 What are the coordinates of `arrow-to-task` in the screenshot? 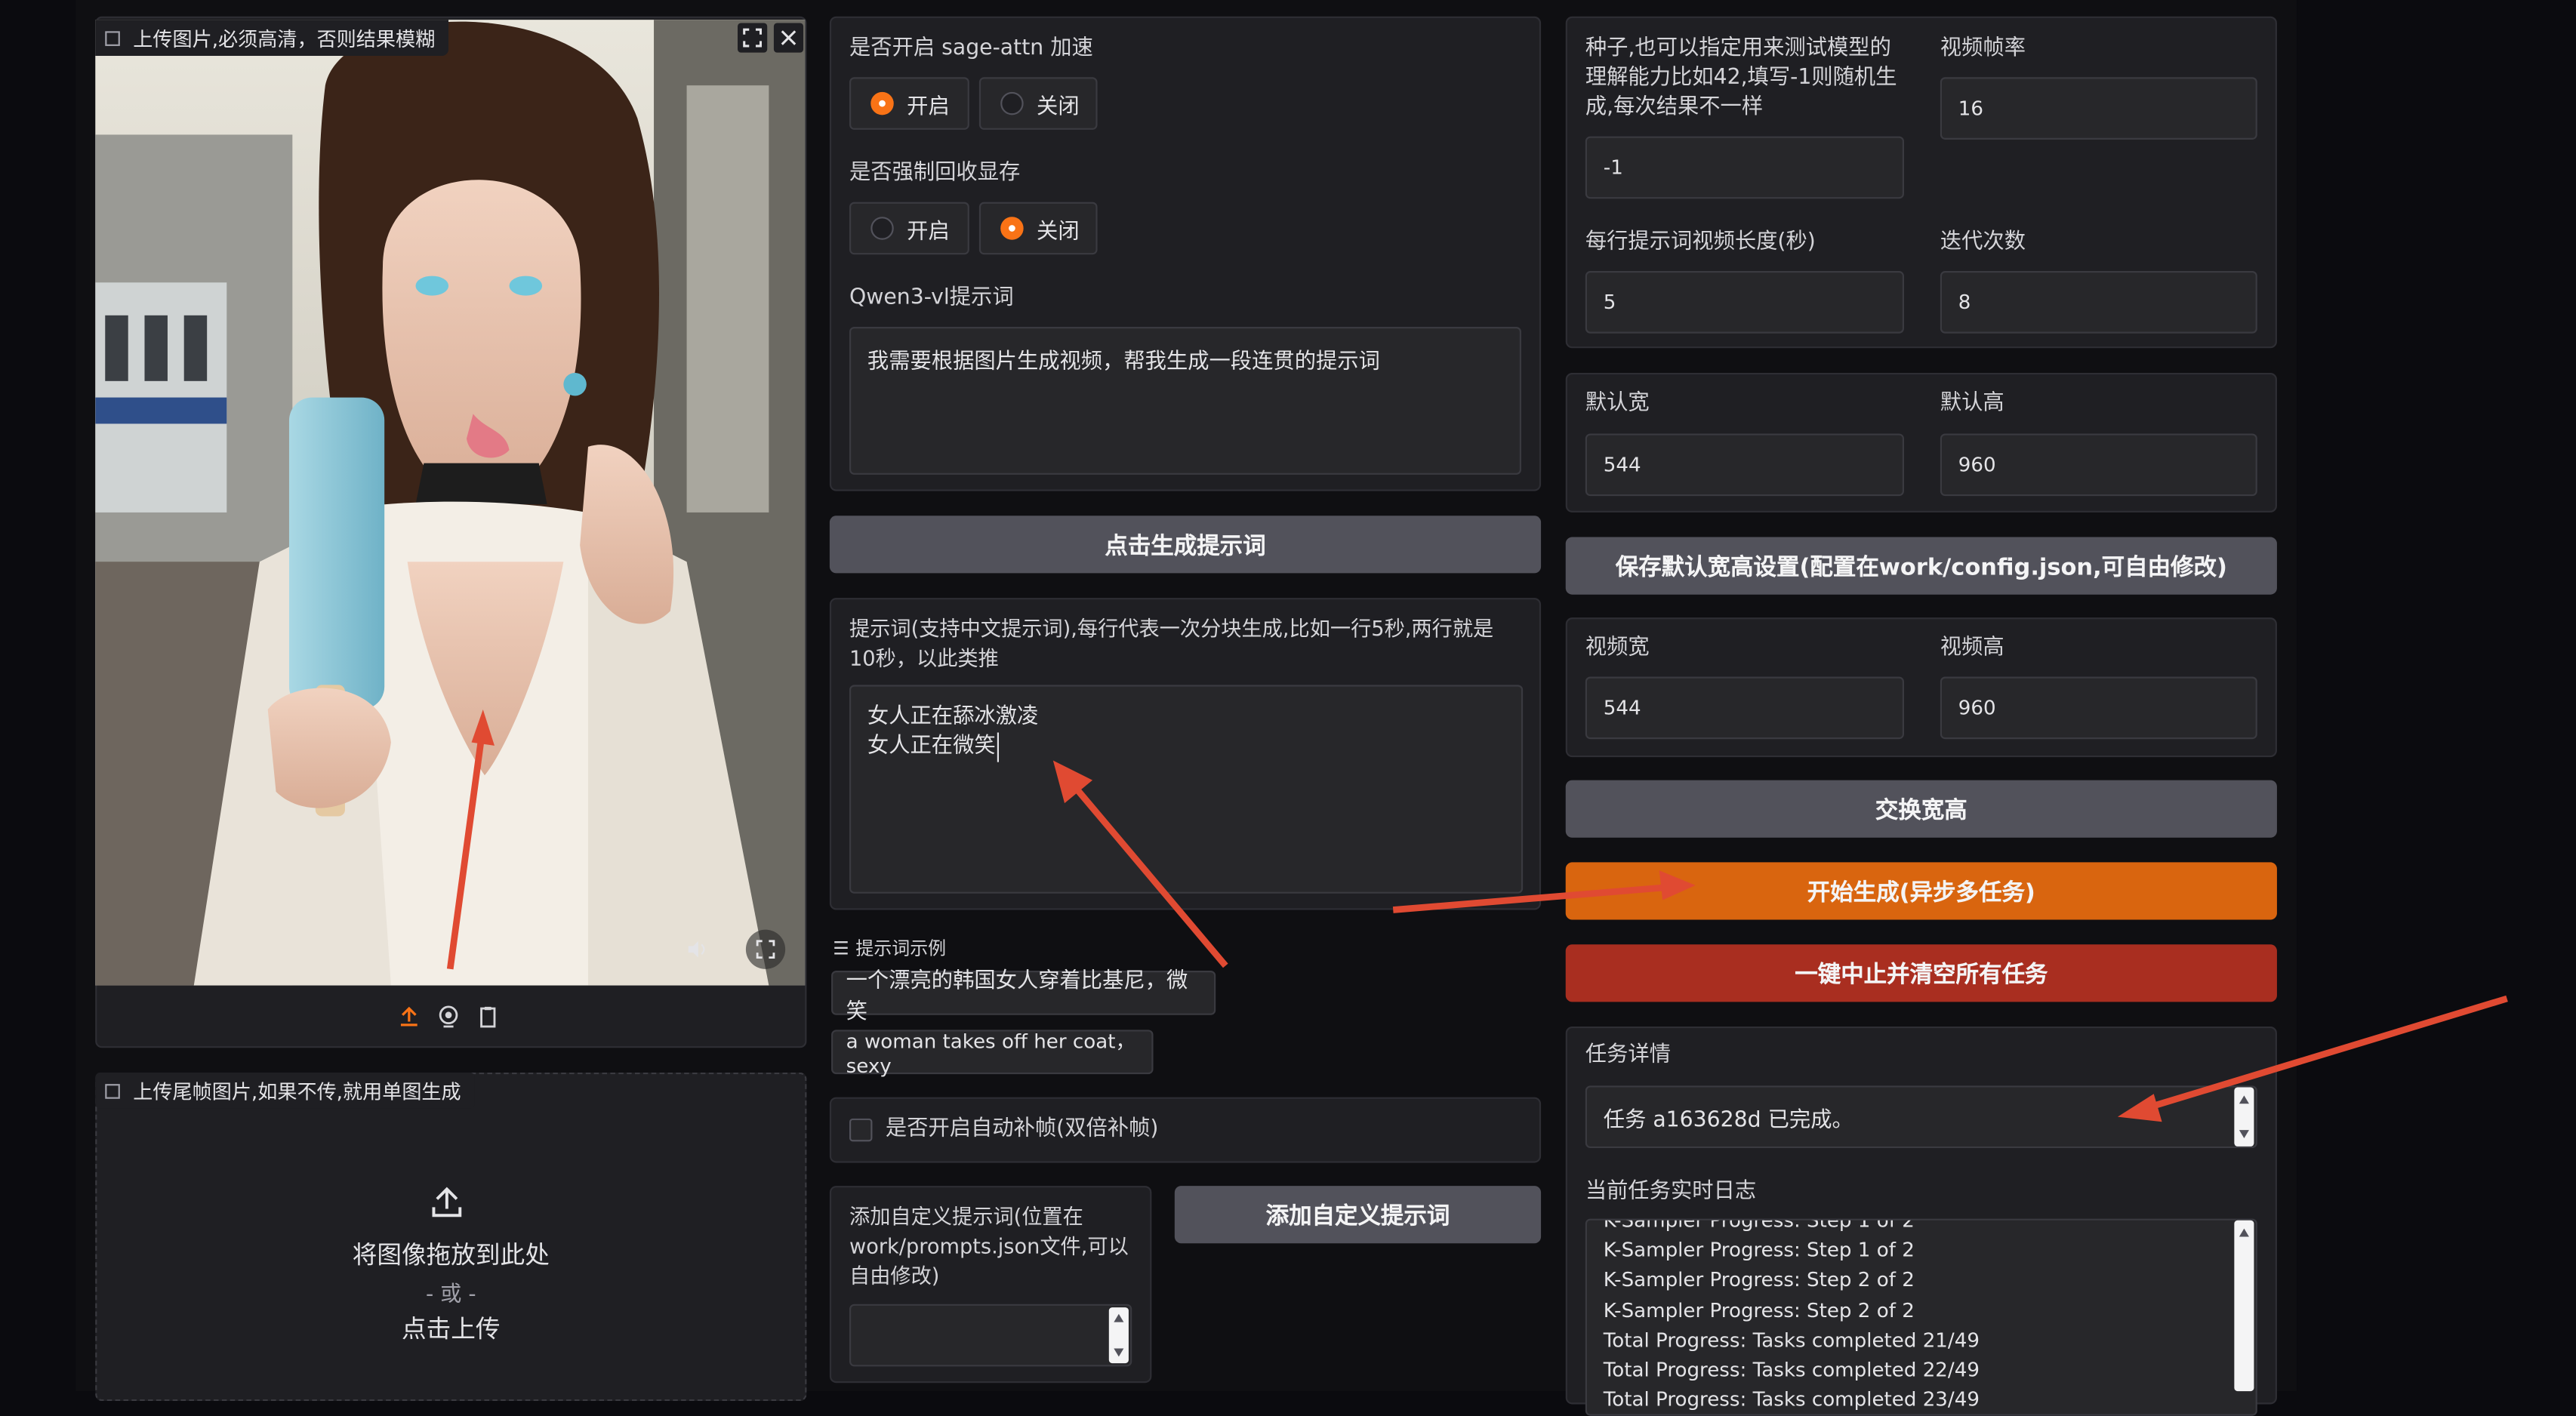 It's located at (2312, 1058).